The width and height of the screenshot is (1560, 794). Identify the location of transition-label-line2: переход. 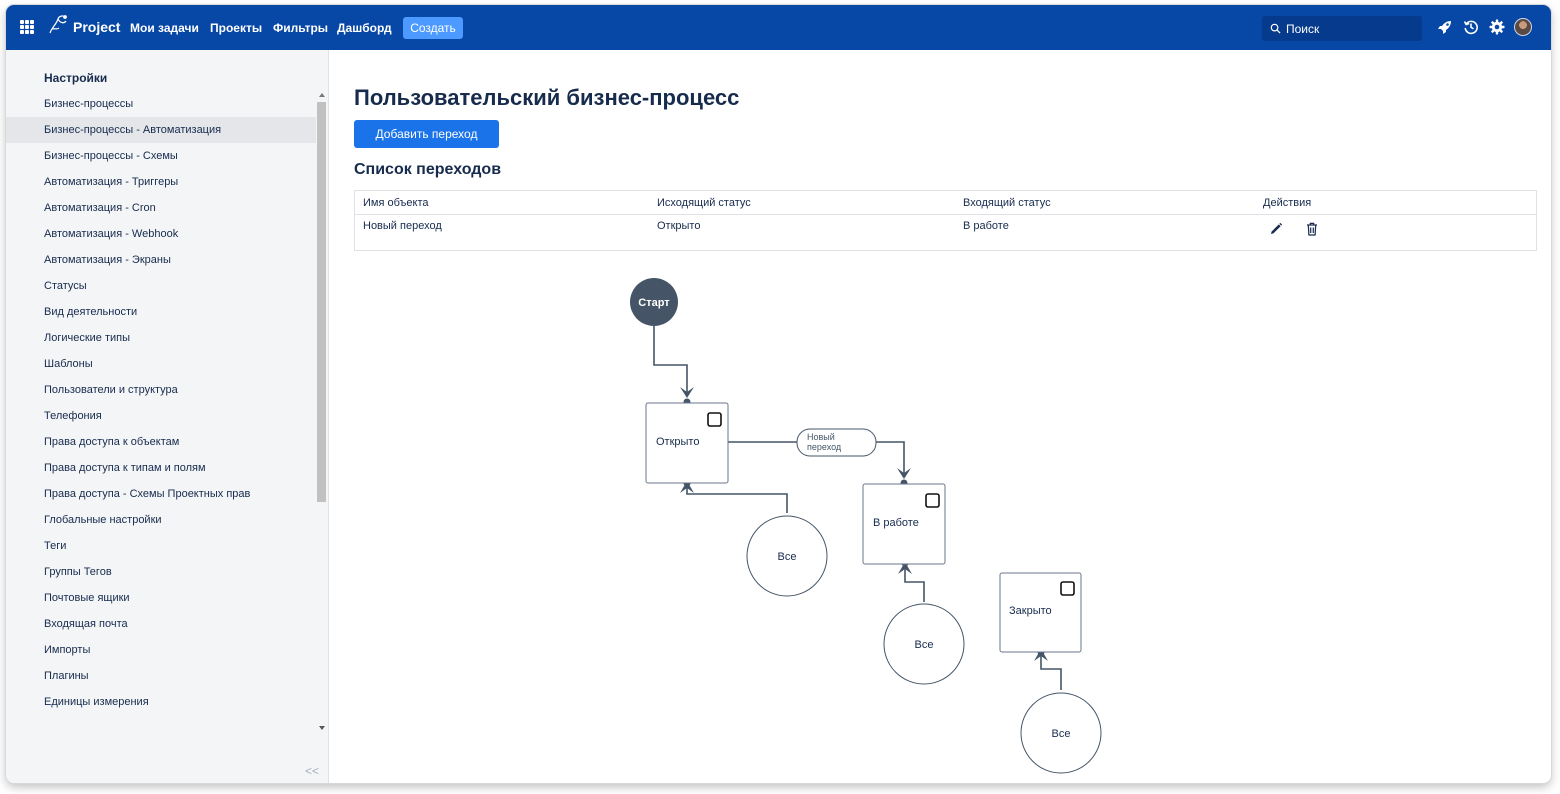
(824, 447).